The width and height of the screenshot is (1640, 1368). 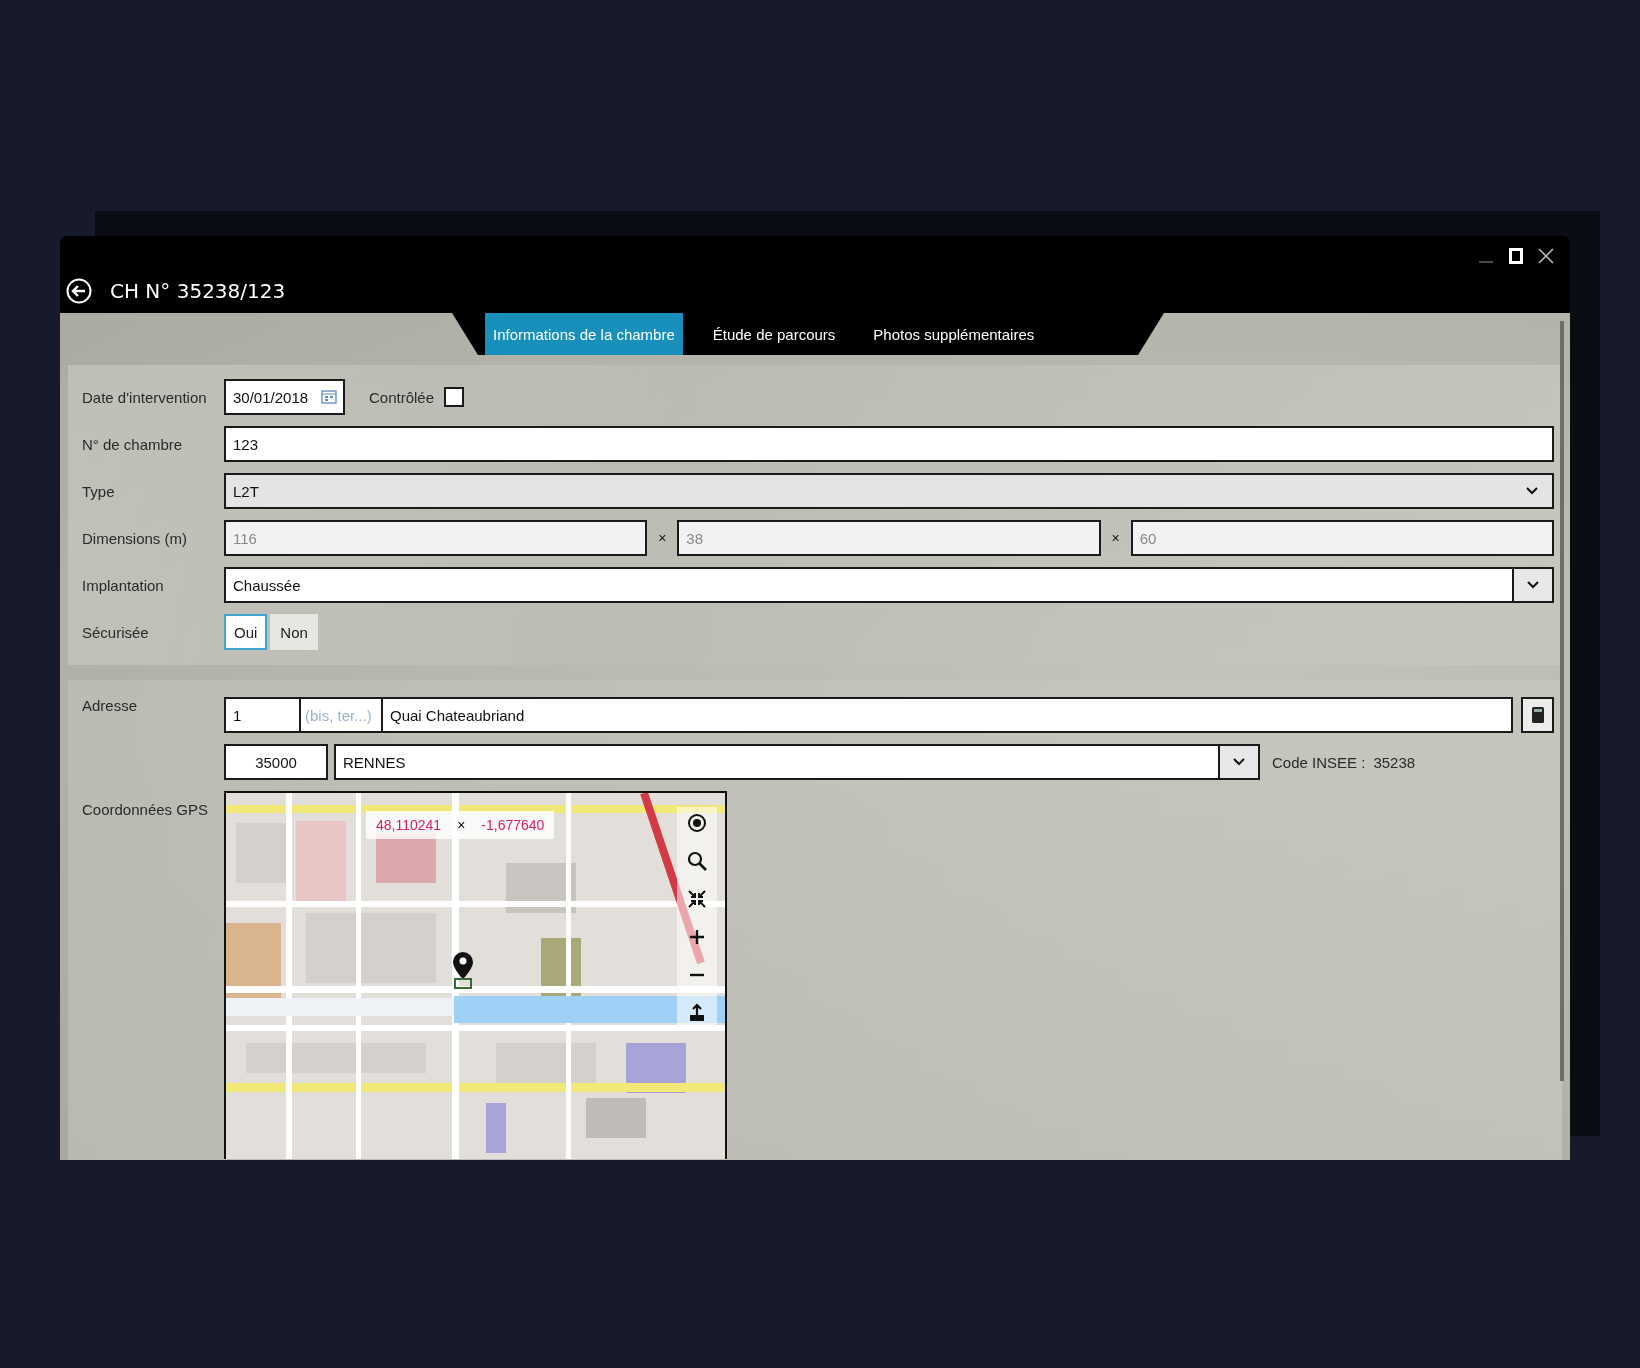 What do you see at coordinates (697, 937) in the screenshot?
I see `zoom-in-icon` at bounding box center [697, 937].